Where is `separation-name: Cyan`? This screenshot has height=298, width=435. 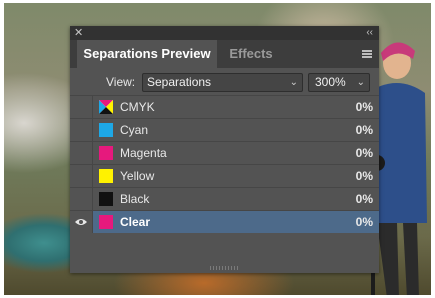 separation-name: Cyan is located at coordinates (134, 130).